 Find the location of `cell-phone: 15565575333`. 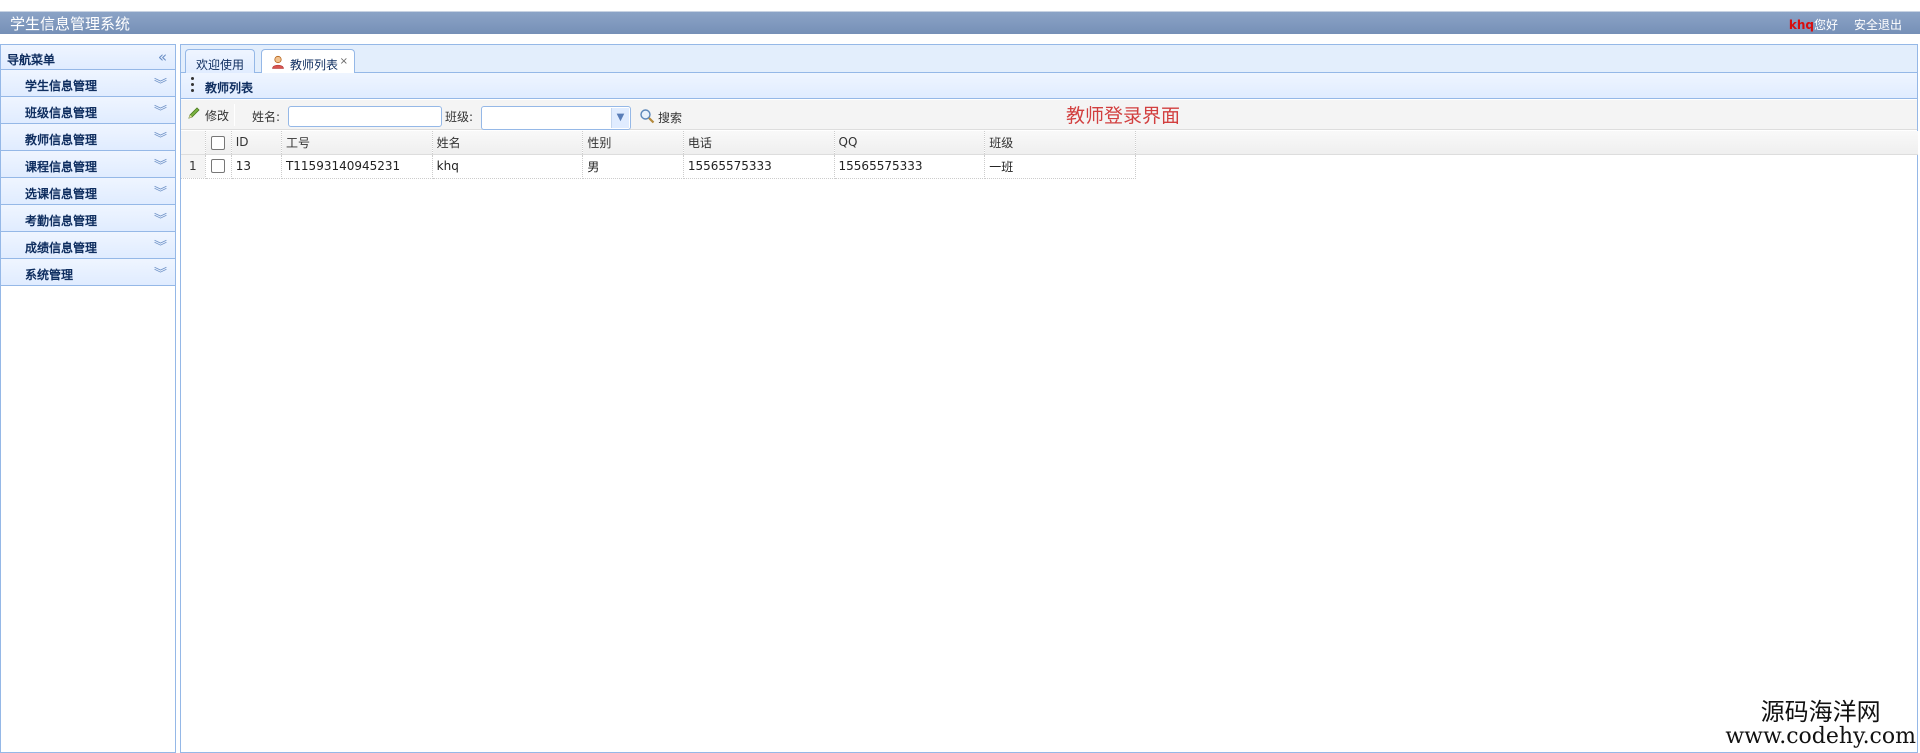

cell-phone: 15565575333 is located at coordinates (759, 166).